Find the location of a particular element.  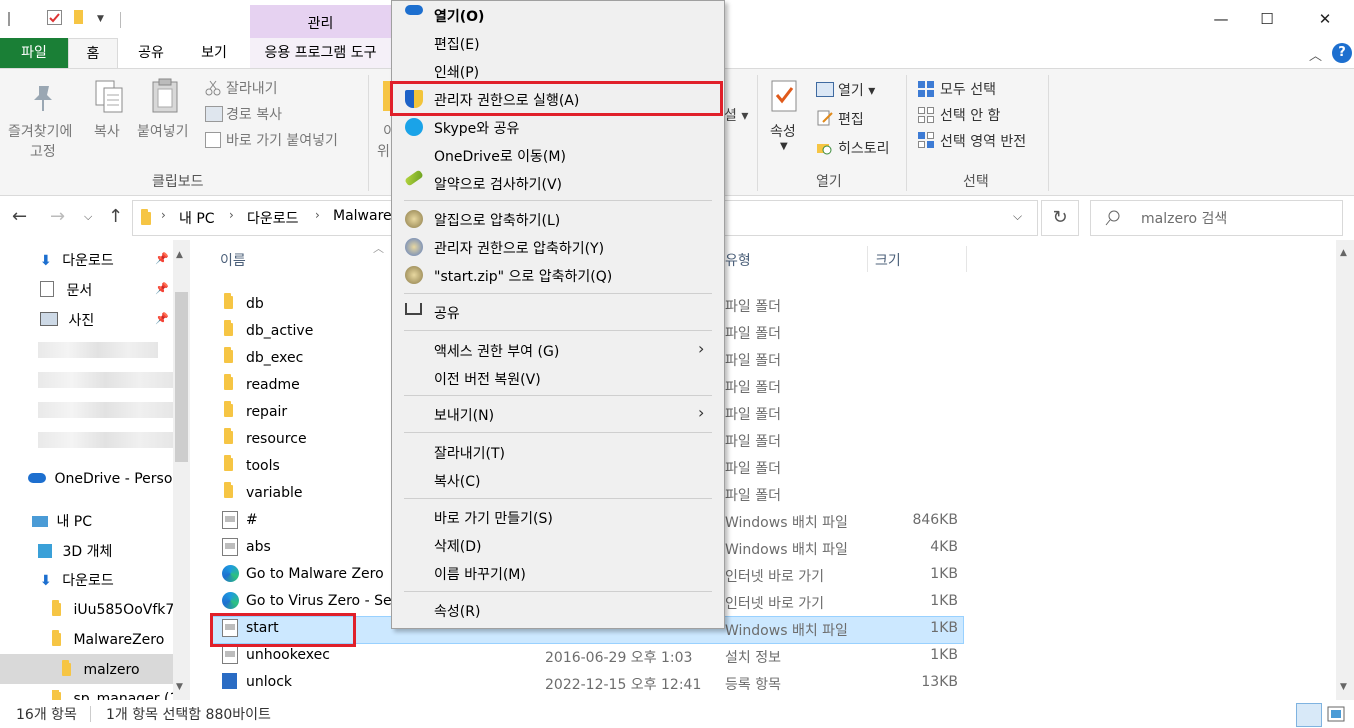

copy-button: 복사 is located at coordinates (107, 131).